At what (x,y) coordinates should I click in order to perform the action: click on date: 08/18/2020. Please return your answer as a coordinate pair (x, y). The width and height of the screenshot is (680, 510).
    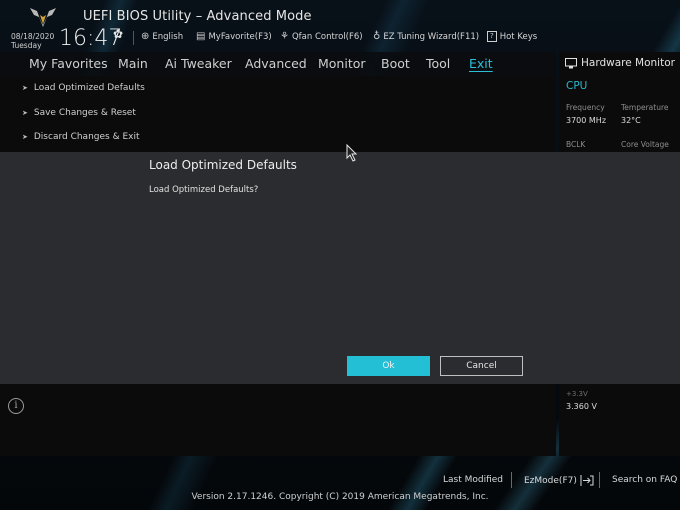
    Looking at the image, I should click on (33, 36).